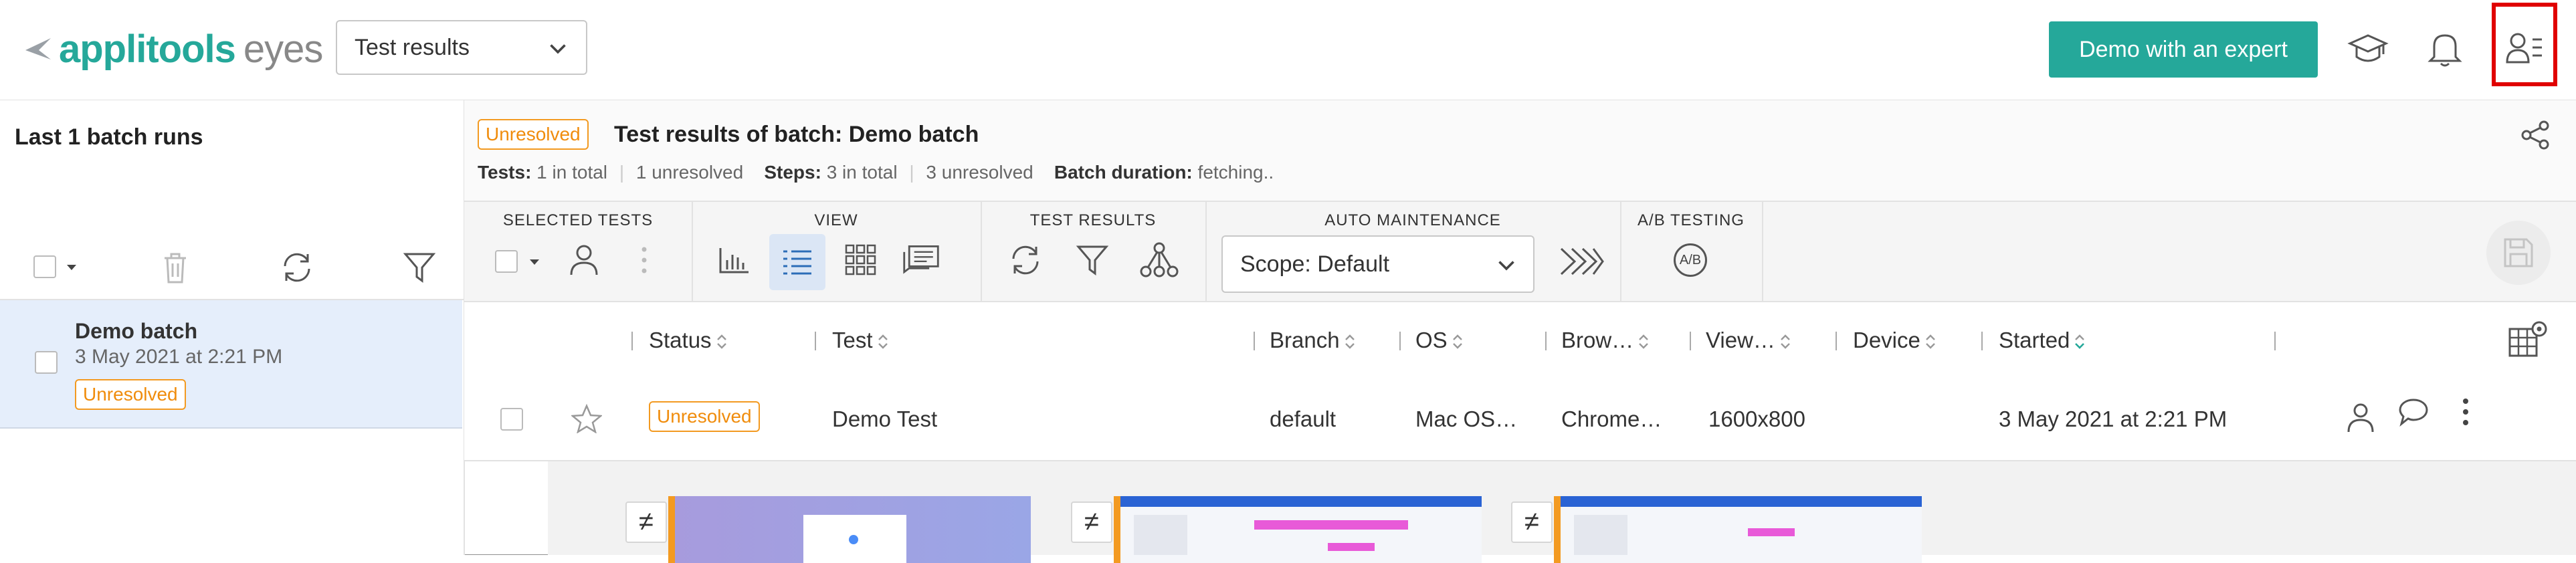  Describe the element at coordinates (979, 172) in the screenshot. I see `steps-unresolved: 3 unresolved` at that location.